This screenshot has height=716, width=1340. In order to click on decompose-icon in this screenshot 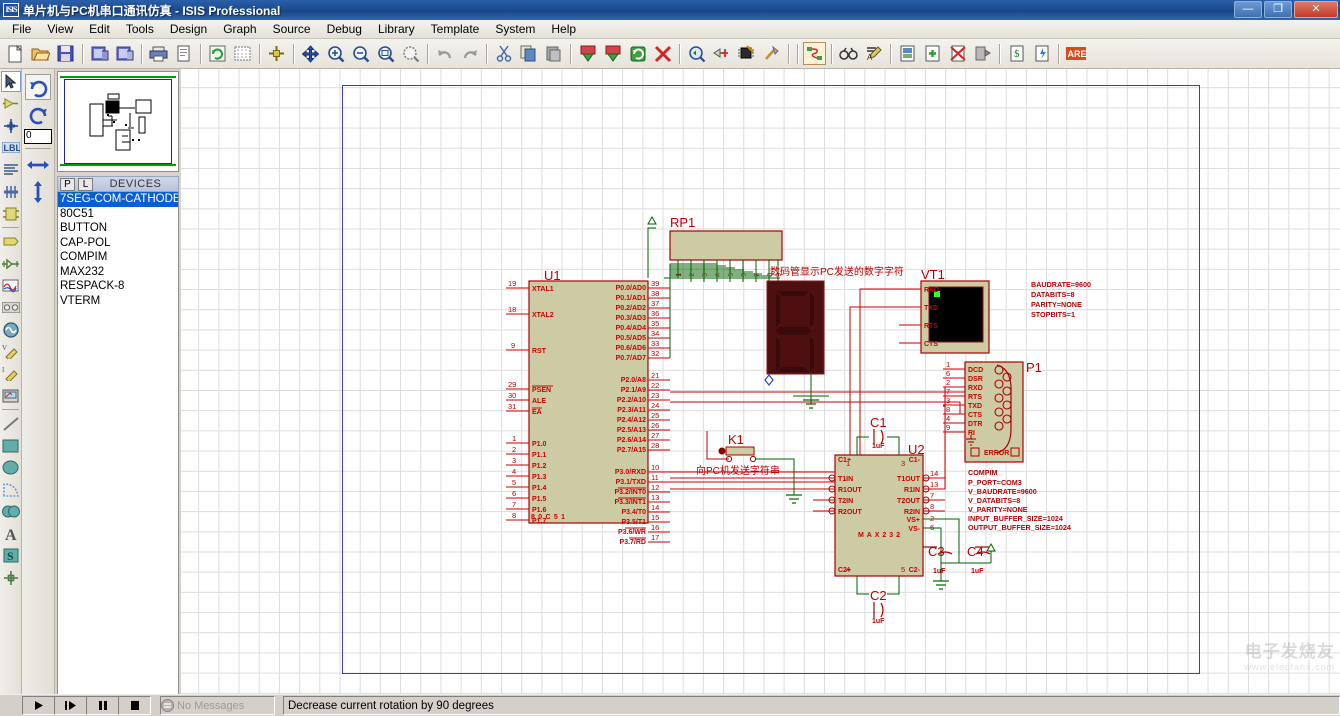, I will do `click(771, 53)`.